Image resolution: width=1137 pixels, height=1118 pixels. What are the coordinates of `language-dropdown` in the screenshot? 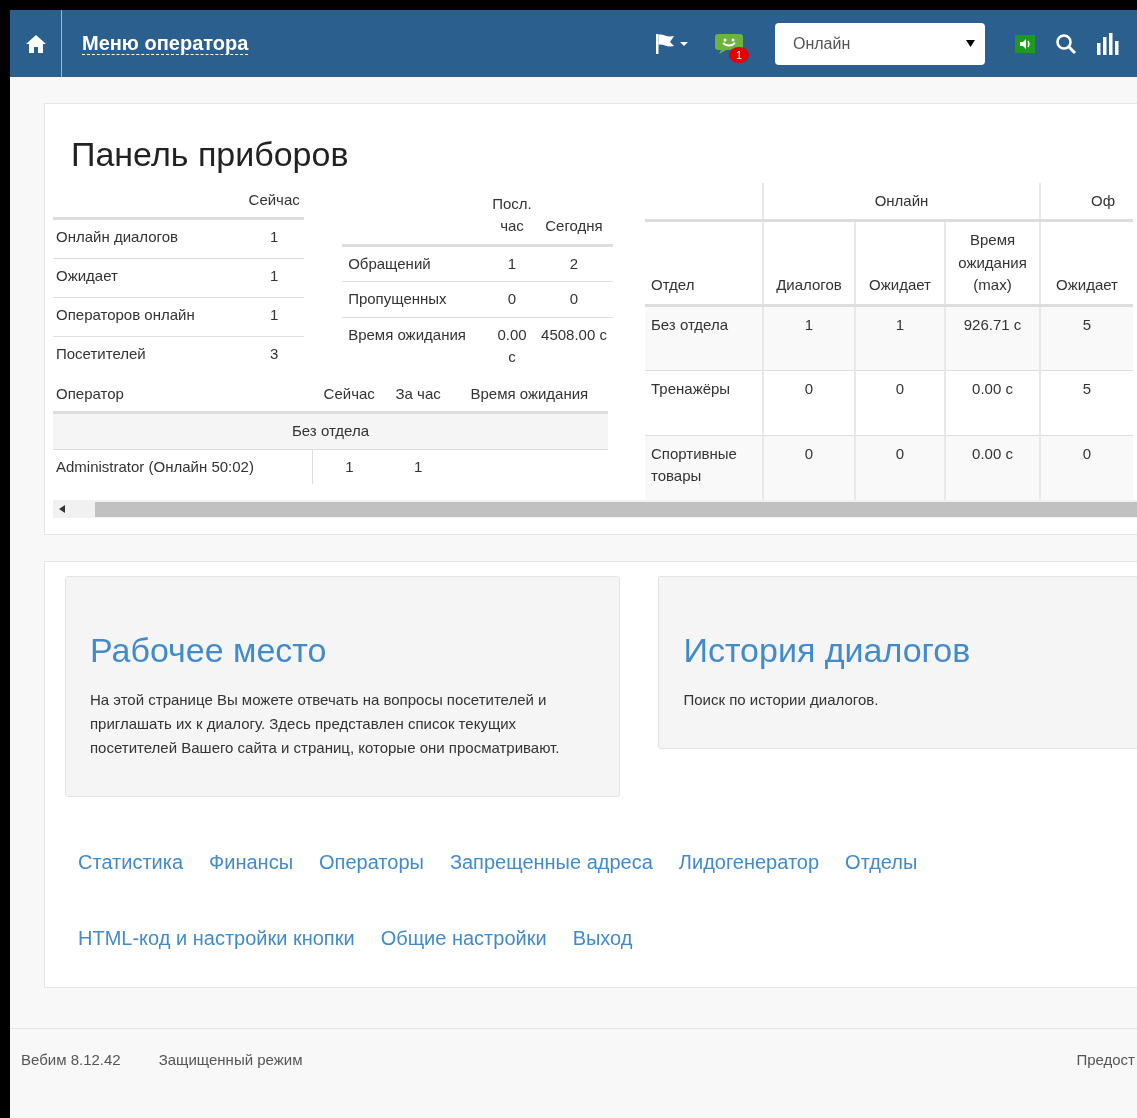 It's located at (672, 43).